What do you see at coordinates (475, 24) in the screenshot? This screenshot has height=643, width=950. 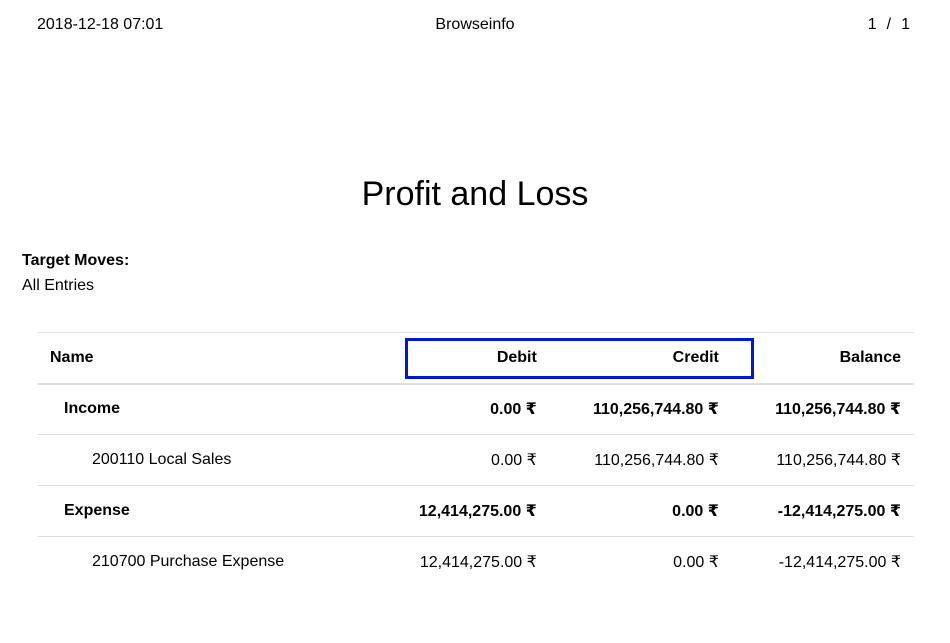 I see `company-name: Browseinfo` at bounding box center [475, 24].